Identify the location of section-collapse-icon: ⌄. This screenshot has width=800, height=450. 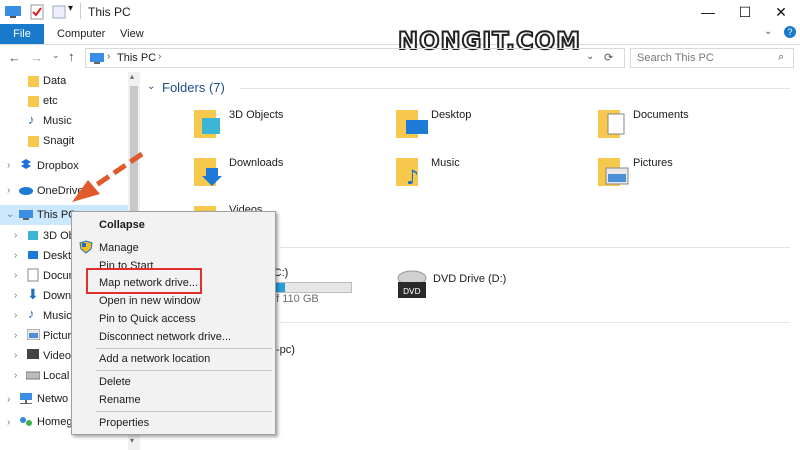
(151, 86).